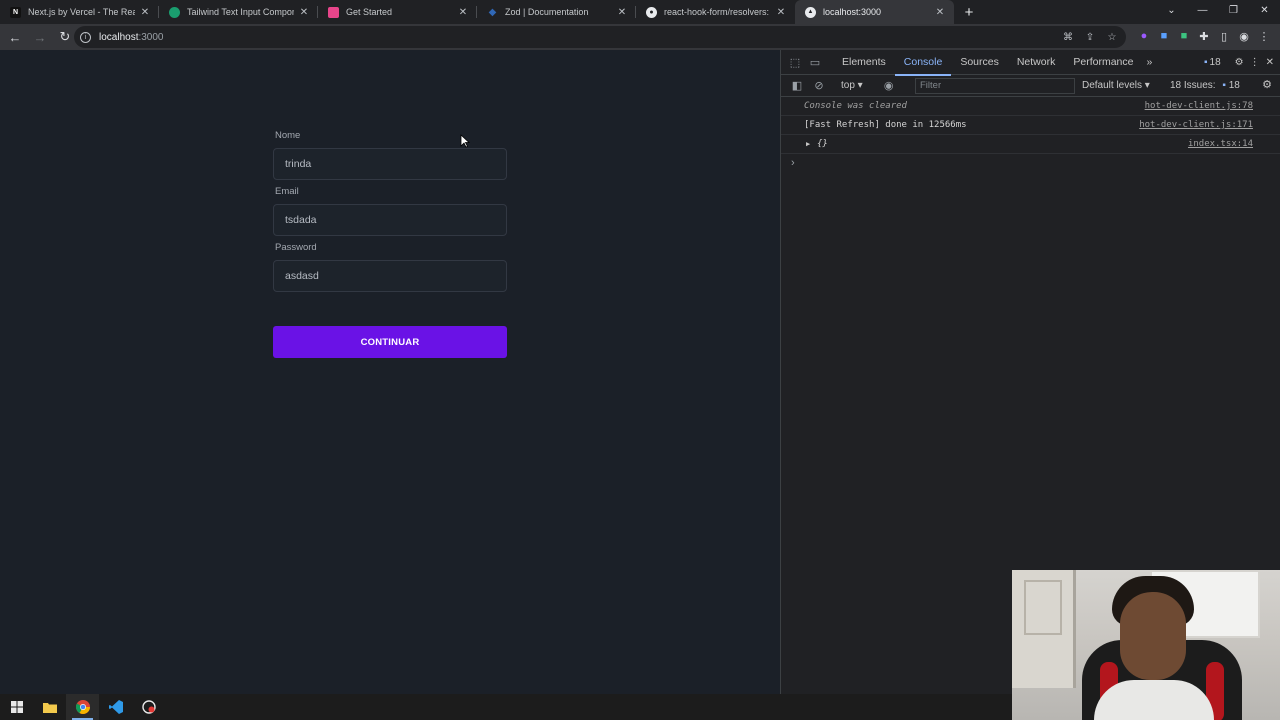 This screenshot has width=1280, height=720. What do you see at coordinates (1205, 86) in the screenshot?
I see `issues-counter: 18 Issues: ▪ 18` at bounding box center [1205, 86].